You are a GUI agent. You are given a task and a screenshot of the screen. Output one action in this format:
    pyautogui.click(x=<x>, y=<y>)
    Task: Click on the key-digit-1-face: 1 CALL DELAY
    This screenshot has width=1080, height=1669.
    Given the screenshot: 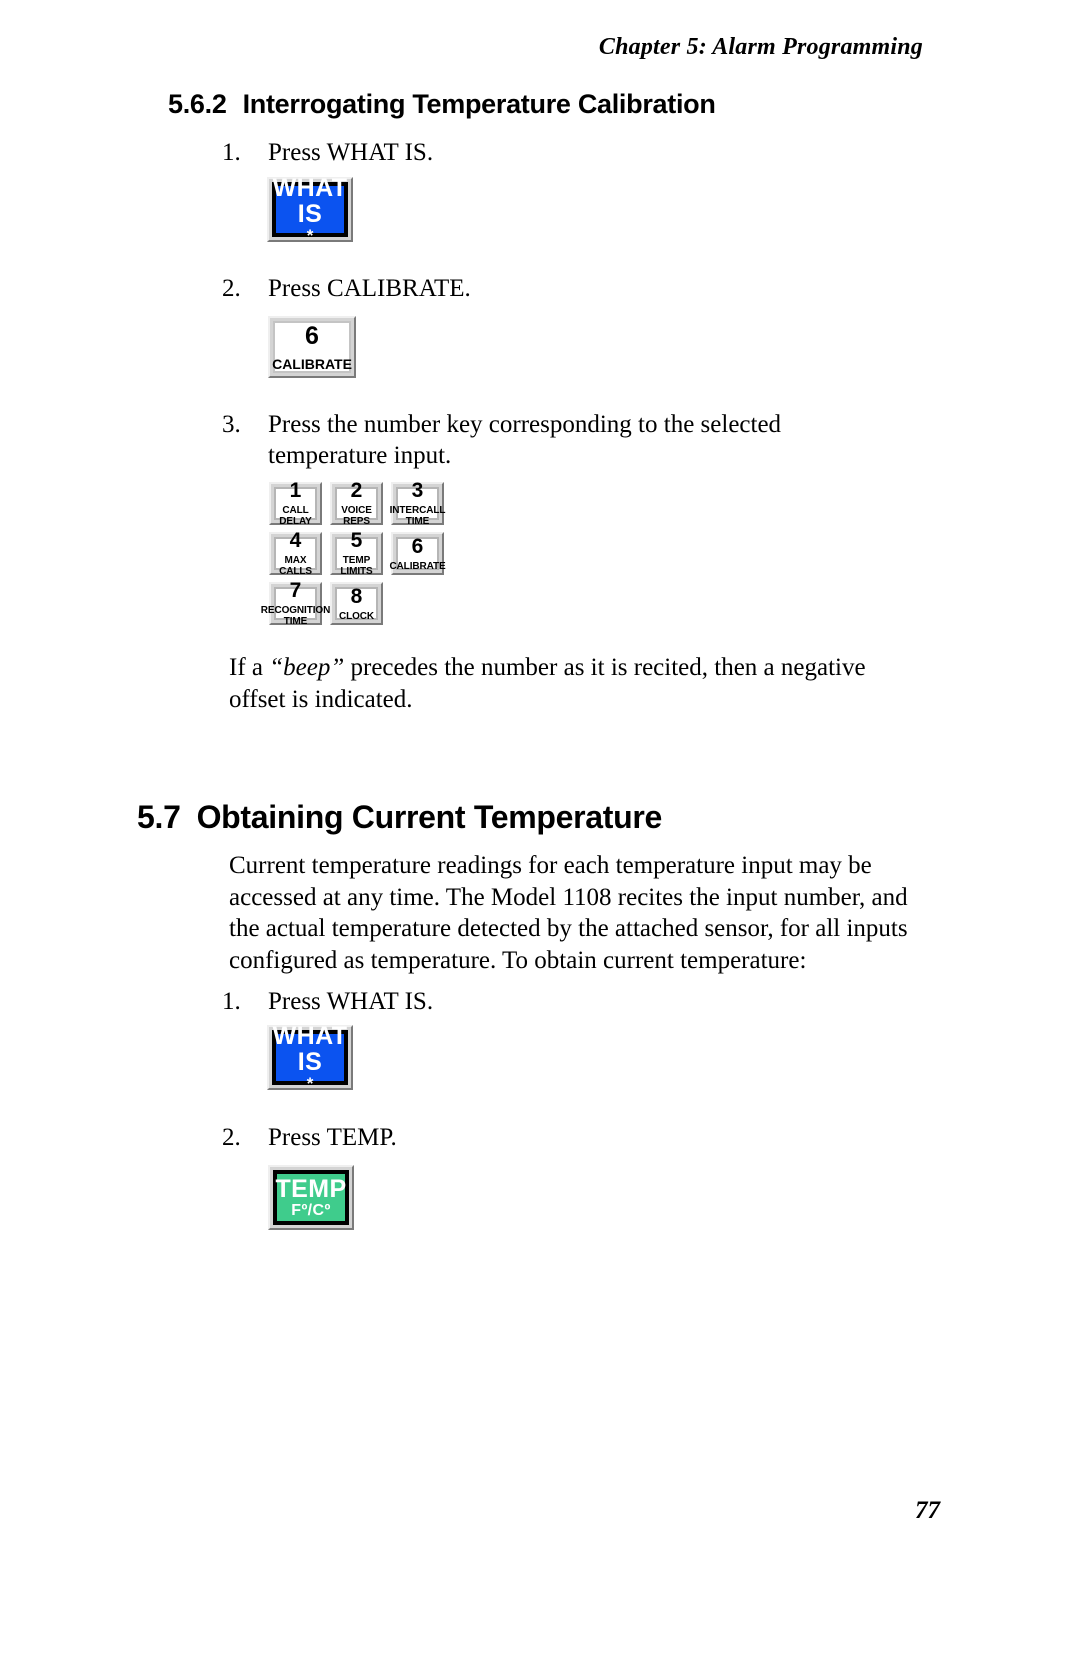 What is the action you would take?
    pyautogui.click(x=295, y=503)
    